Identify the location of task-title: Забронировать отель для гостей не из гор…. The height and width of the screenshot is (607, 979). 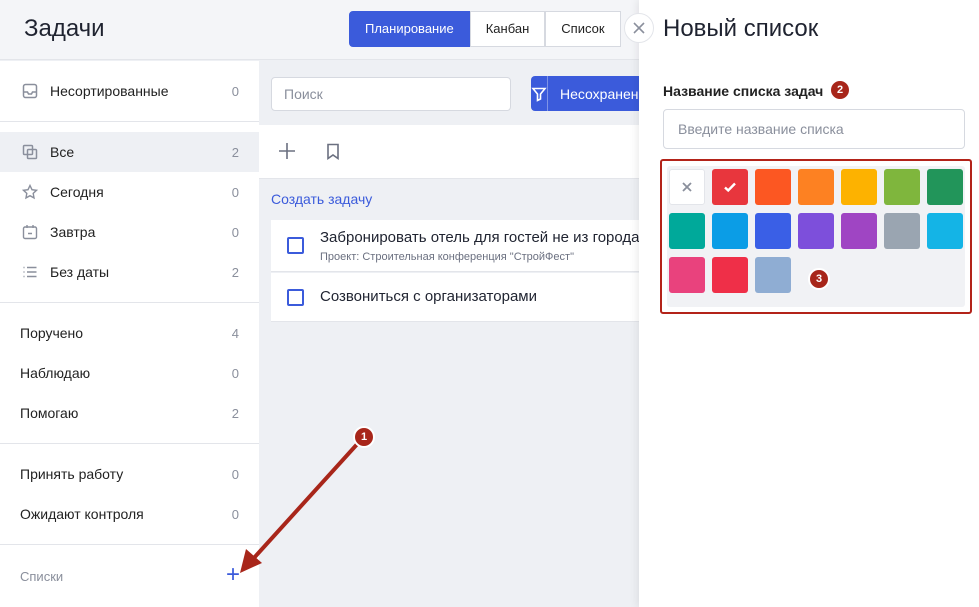
(480, 237).